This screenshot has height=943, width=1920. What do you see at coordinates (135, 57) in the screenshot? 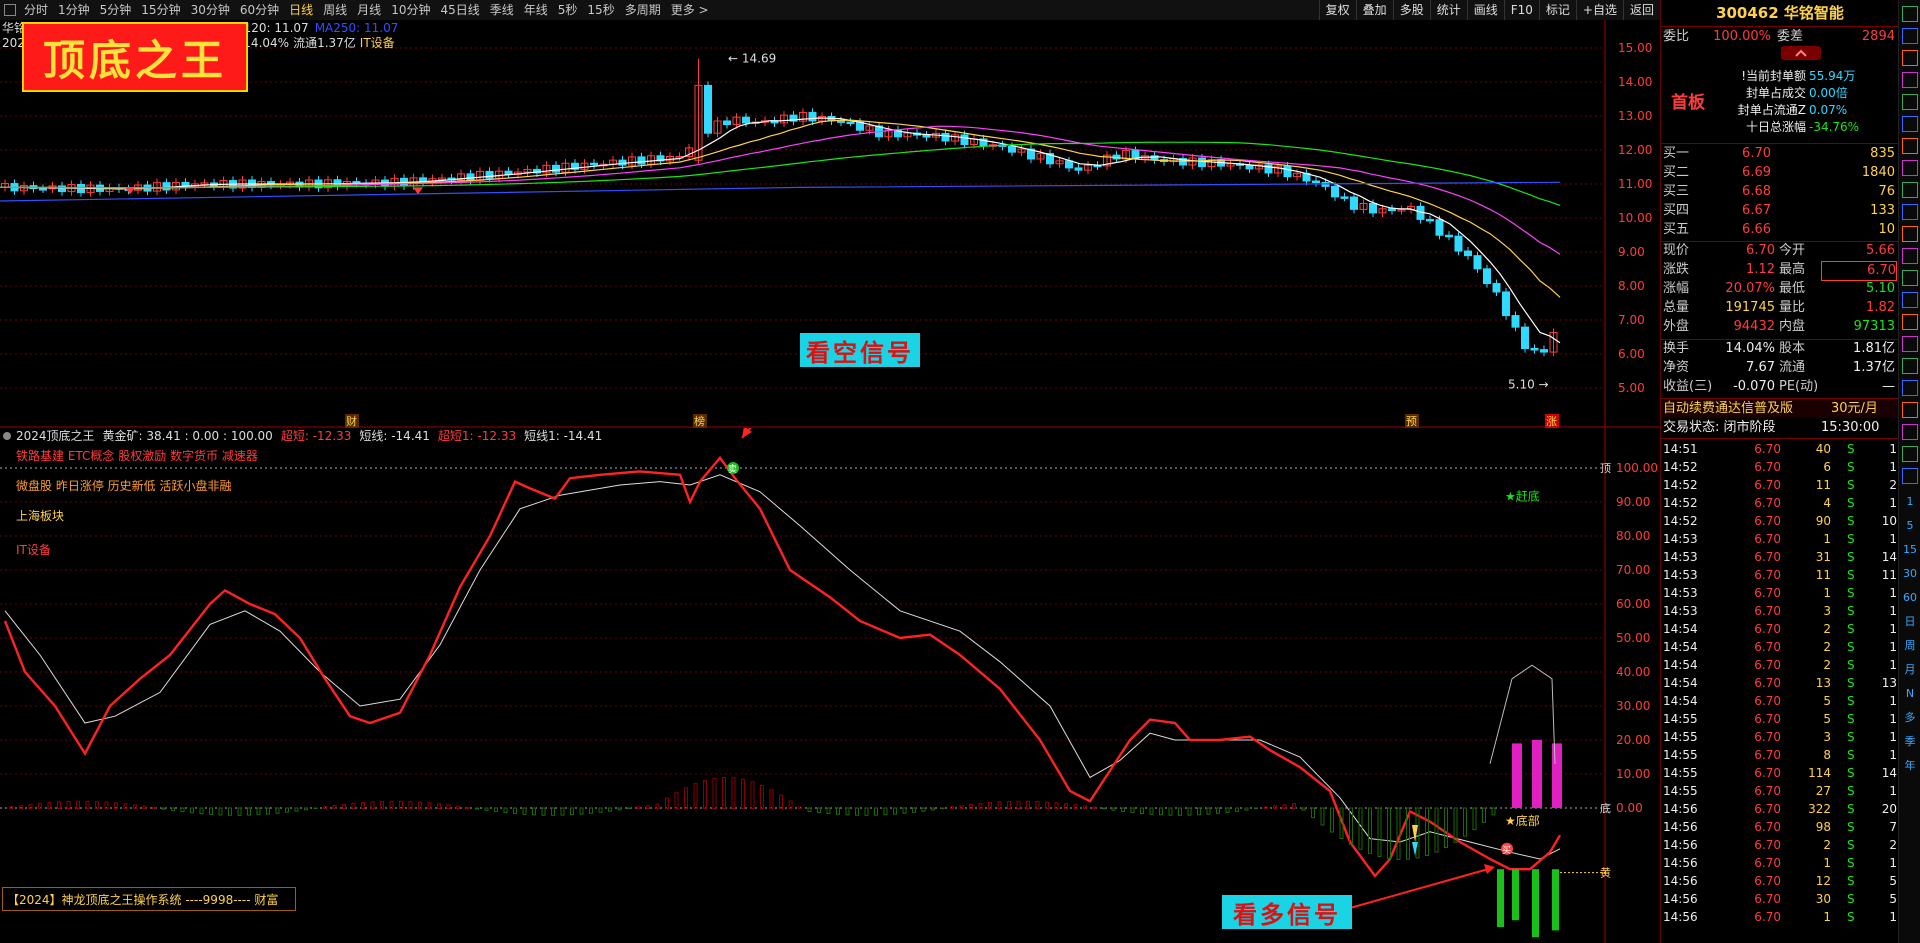
I see `logo-banner: 顶底之王` at bounding box center [135, 57].